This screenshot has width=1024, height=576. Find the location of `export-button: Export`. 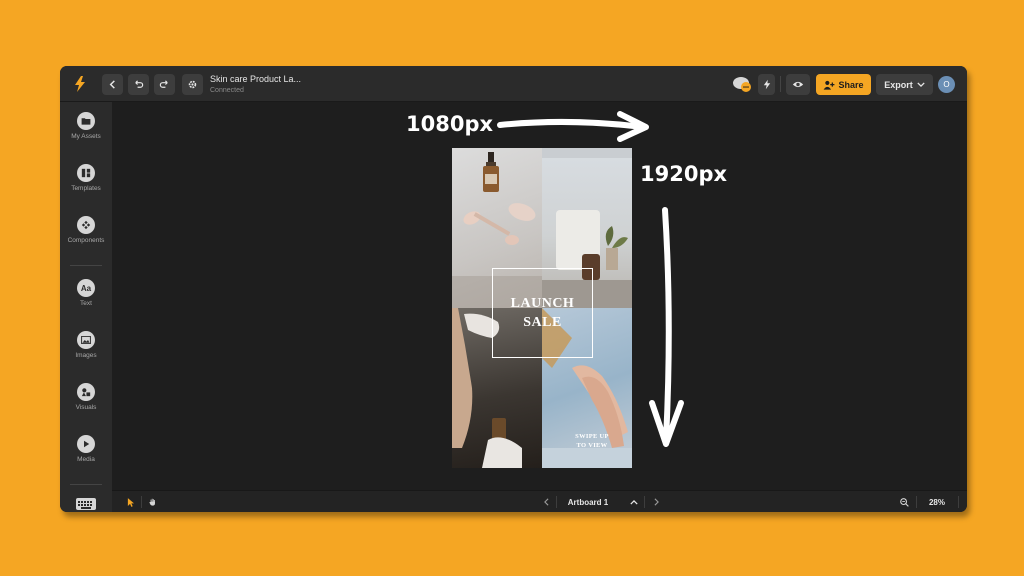

export-button: Export is located at coordinates (904, 84).